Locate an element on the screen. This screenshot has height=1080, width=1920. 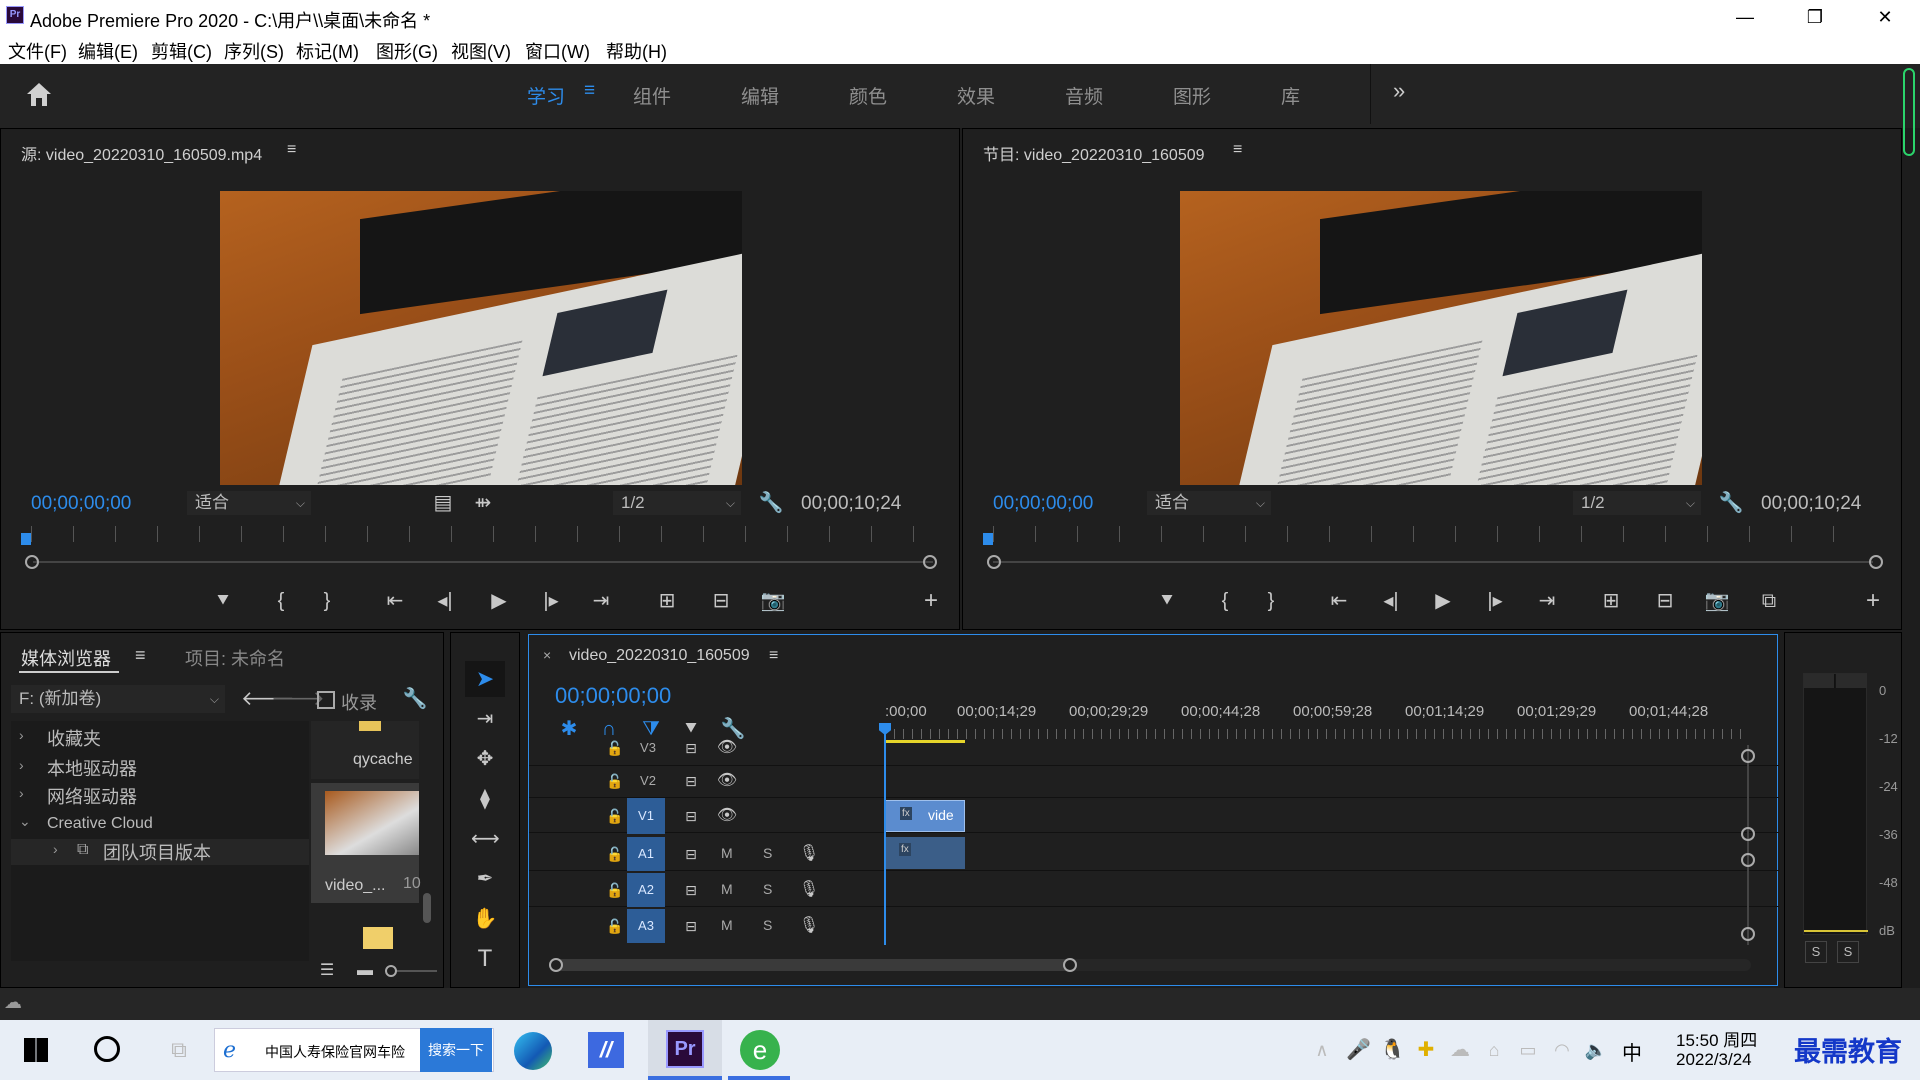
microphone-icon: 🎤 is located at coordinates (1358, 1050).